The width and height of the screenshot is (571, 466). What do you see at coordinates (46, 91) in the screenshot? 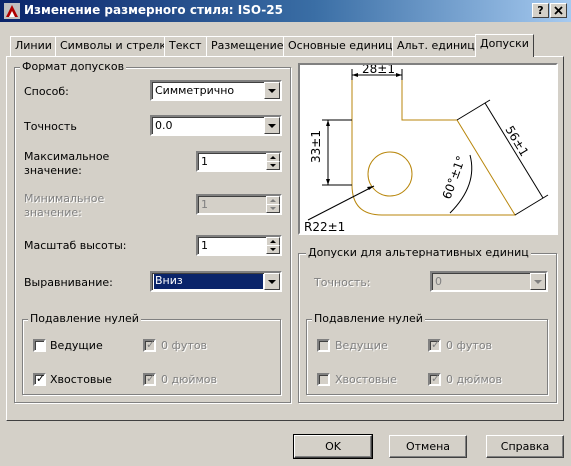
I see `method-label: Способ:` at bounding box center [46, 91].